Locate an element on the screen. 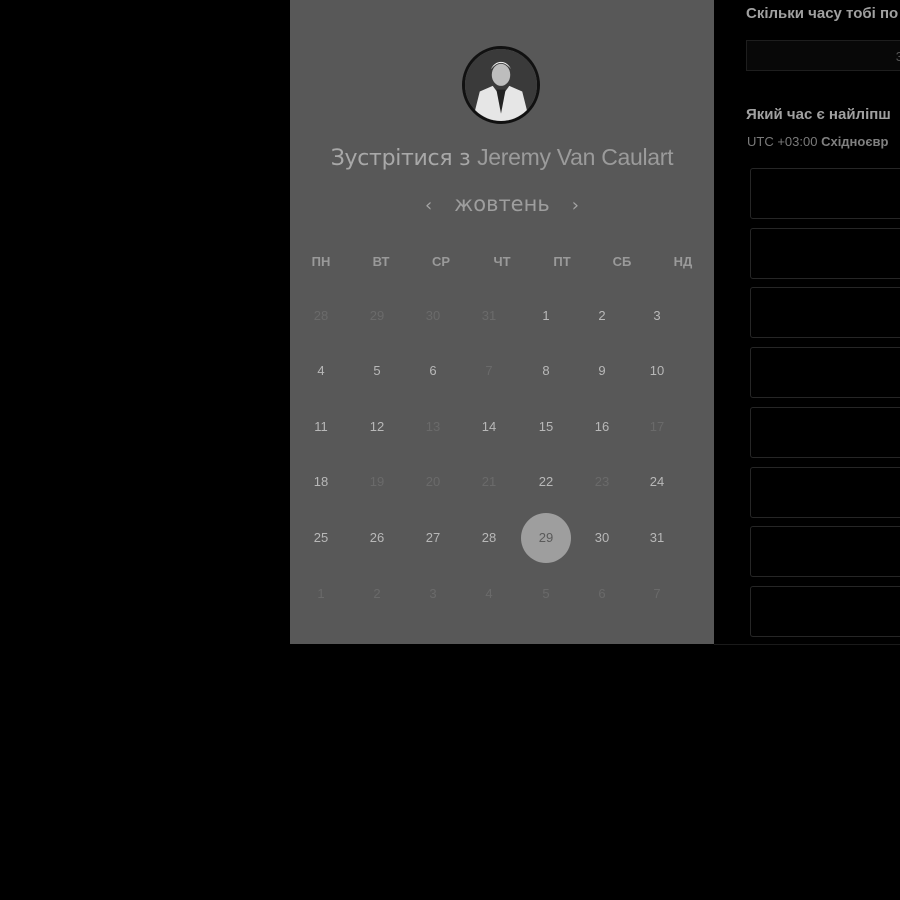 Image resolution: width=900 pixels, height=900 pixels. day-cell: 25 is located at coordinates (321, 538).